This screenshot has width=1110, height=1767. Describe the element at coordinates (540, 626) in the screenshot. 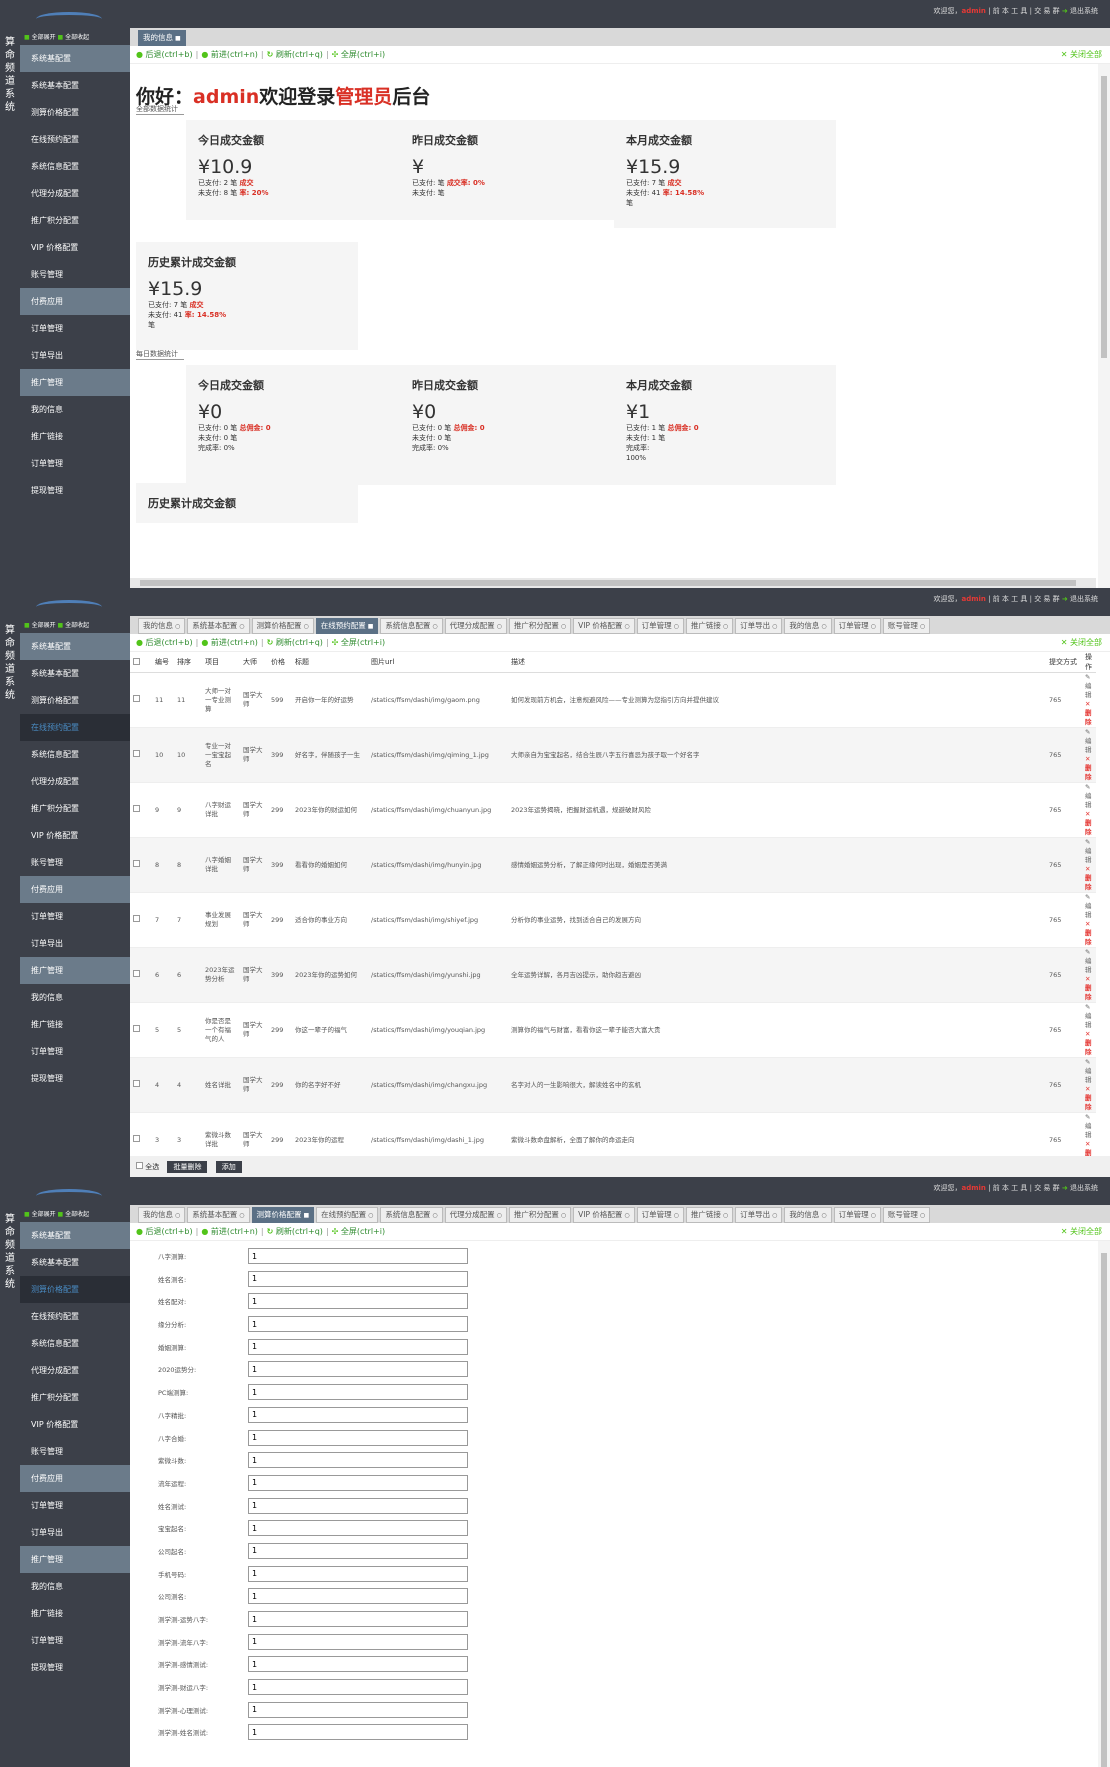

I see `tab-6: 推广积分配置 ○` at that location.